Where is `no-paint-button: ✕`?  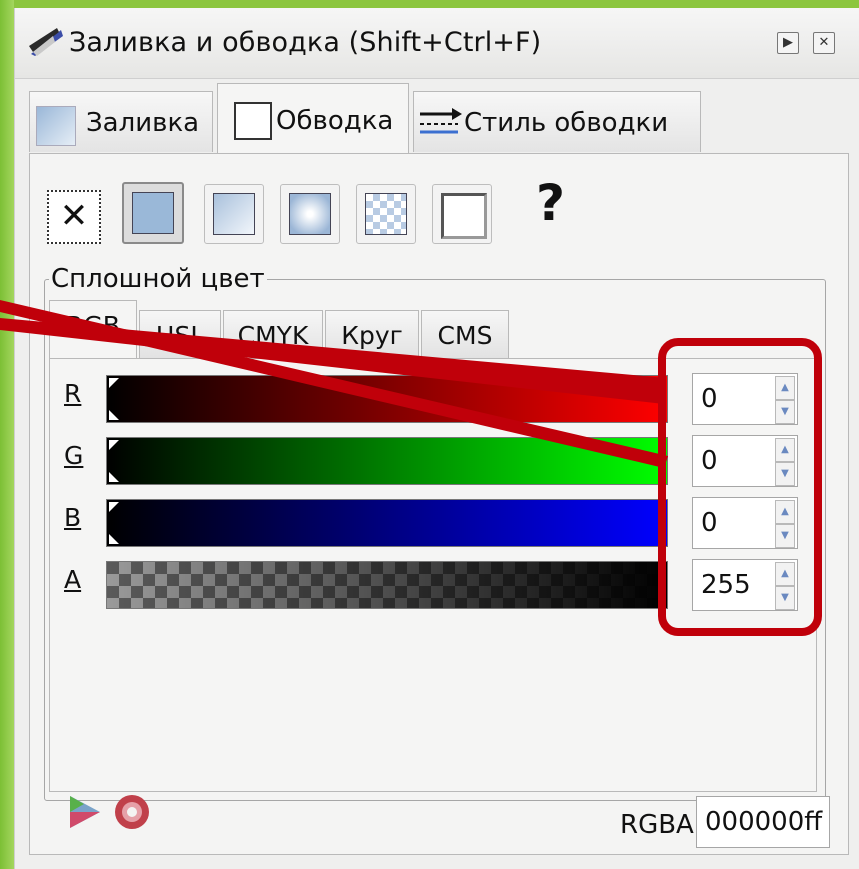
no-paint-button: ✕ is located at coordinates (74, 217).